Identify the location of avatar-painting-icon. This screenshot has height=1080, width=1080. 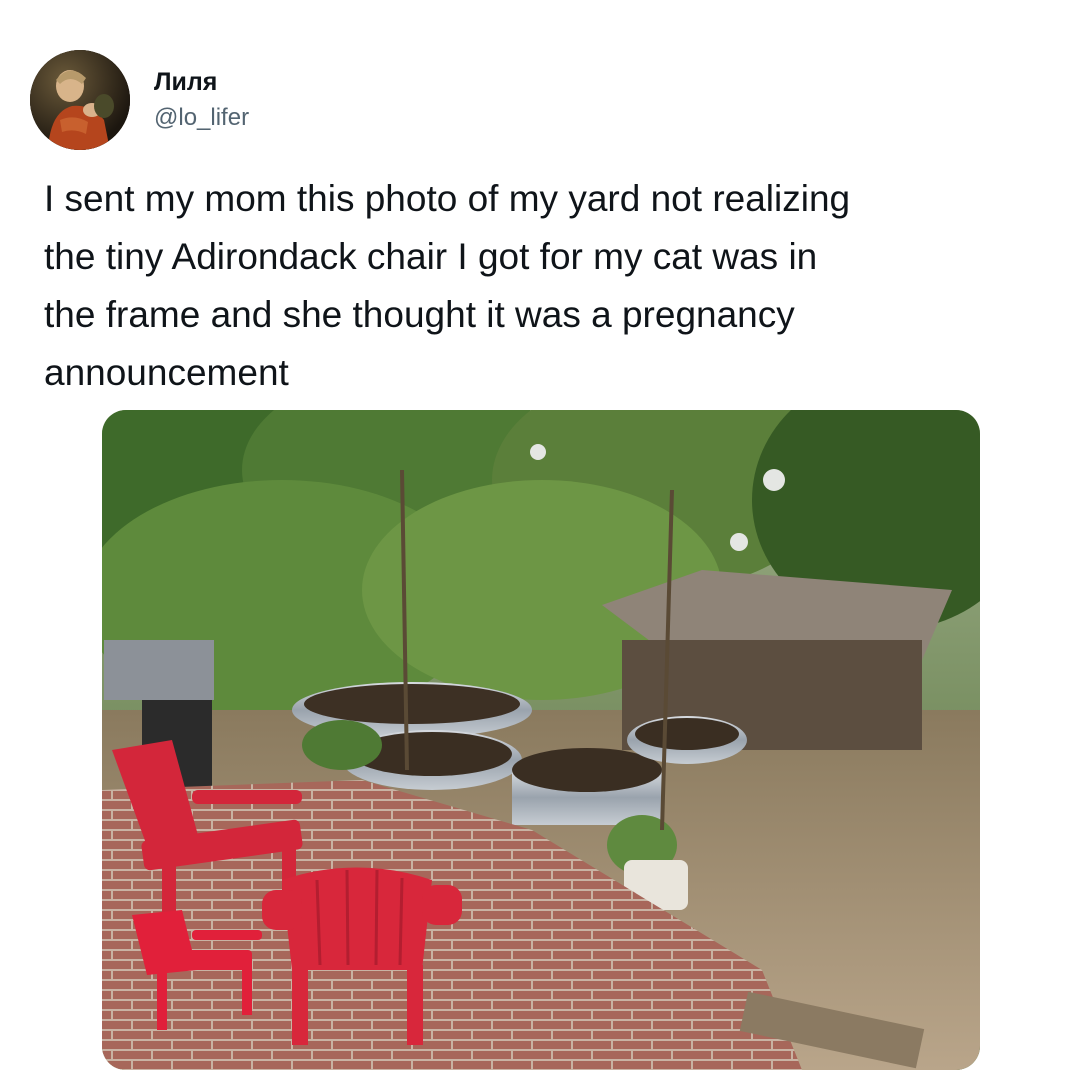
(80, 100).